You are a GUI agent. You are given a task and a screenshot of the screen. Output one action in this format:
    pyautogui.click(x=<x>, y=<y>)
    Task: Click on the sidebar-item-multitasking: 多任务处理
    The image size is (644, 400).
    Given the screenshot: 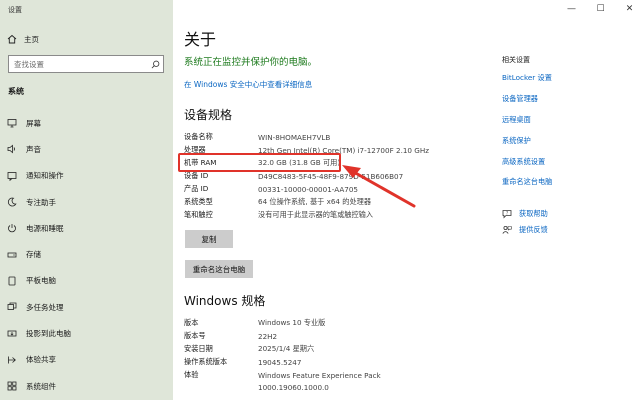 What is the action you would take?
    pyautogui.click(x=86, y=307)
    